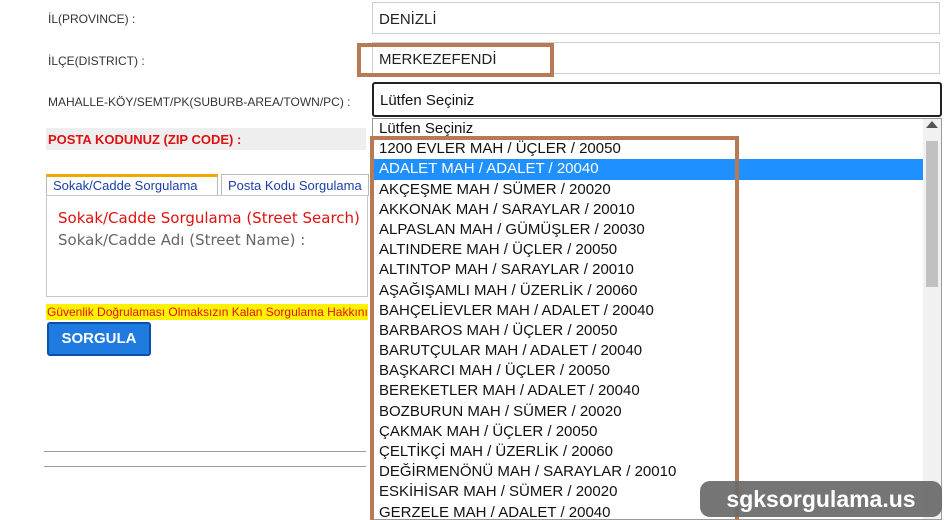 The height and width of the screenshot is (520, 945). I want to click on list-item: BEREKETLER MAH / ADALET / 20040, so click(648, 391).